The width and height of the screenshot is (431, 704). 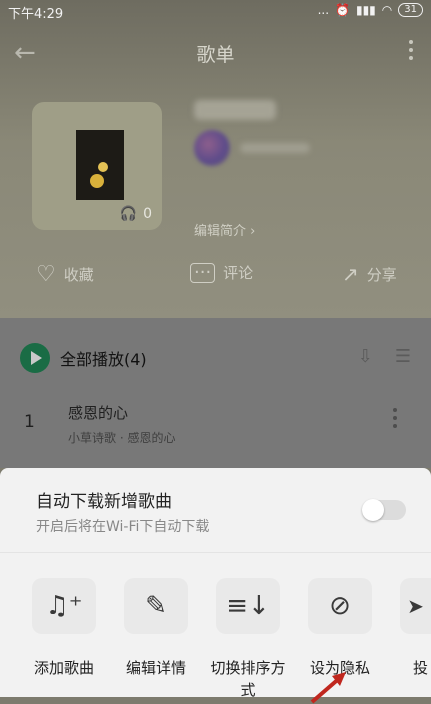 I want to click on favorite-label: 收藏, so click(x=78, y=275).